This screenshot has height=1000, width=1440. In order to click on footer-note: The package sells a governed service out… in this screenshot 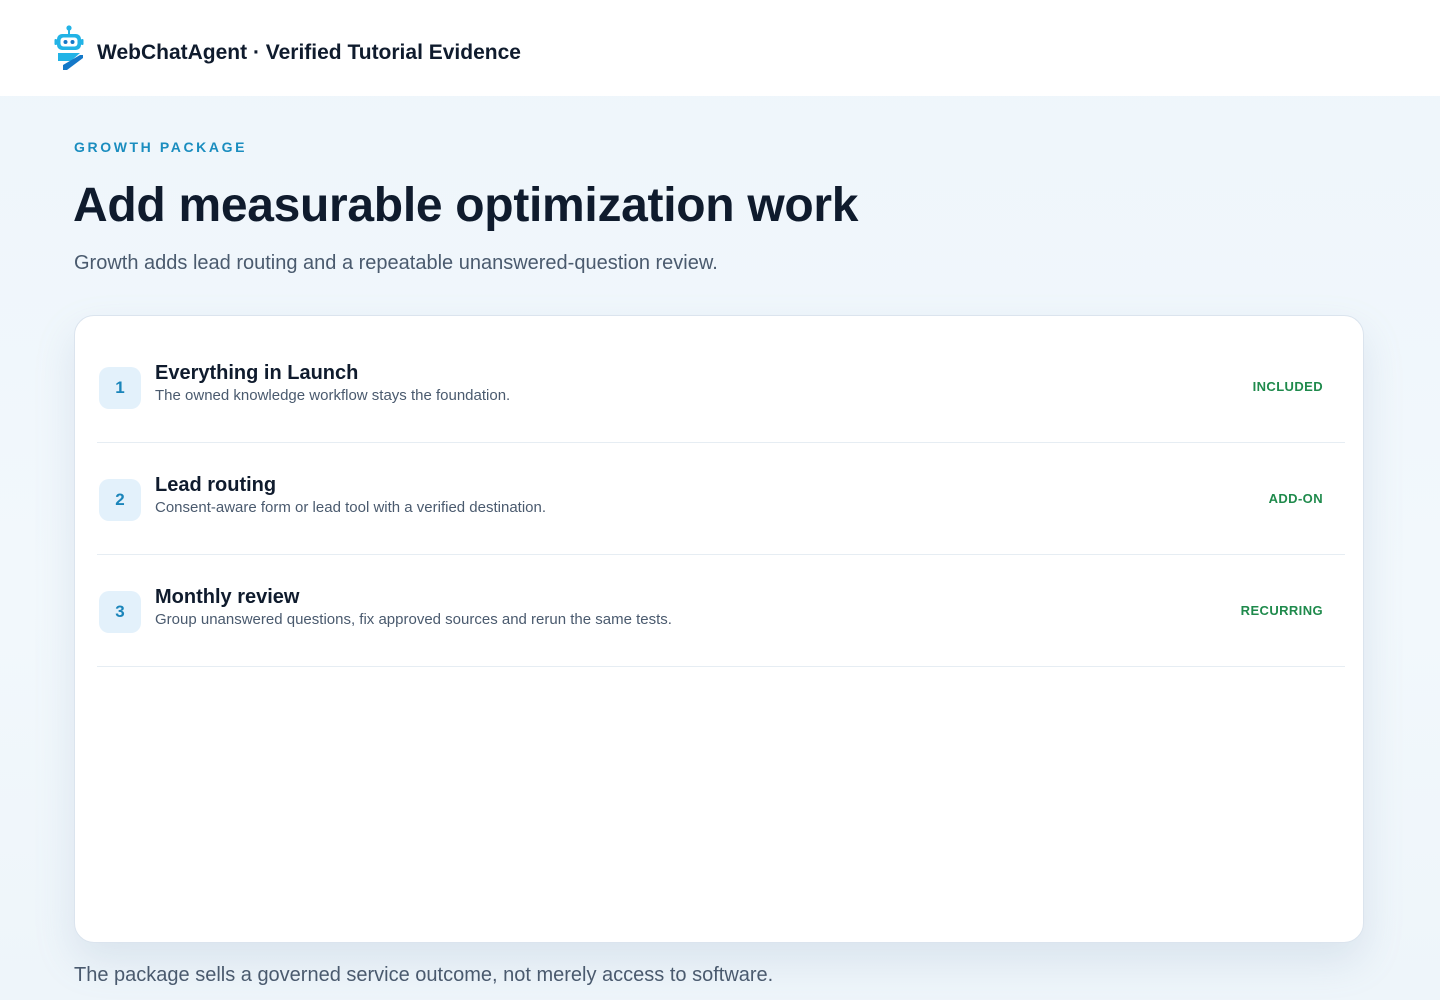, I will do `click(424, 975)`.